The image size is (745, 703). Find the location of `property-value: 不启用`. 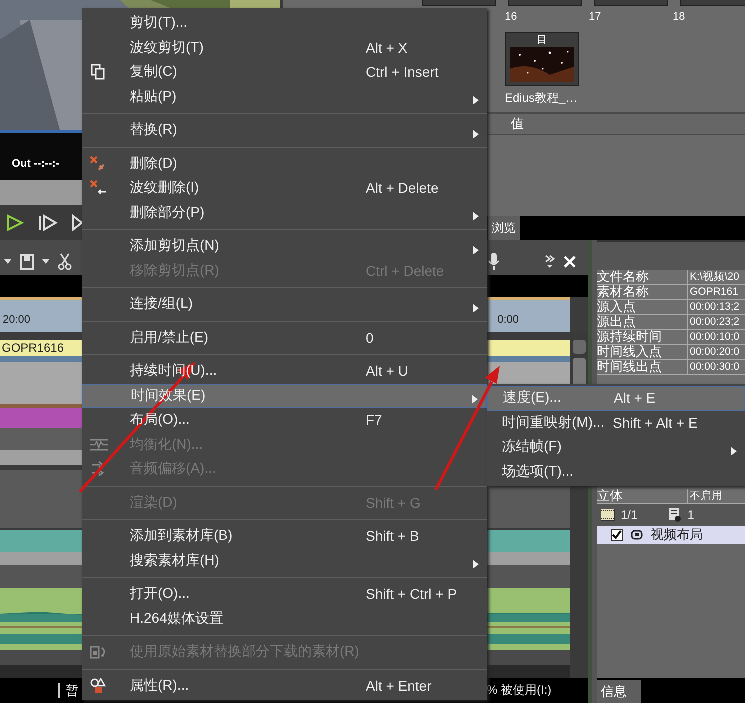

property-value: 不启用 is located at coordinates (706, 496).